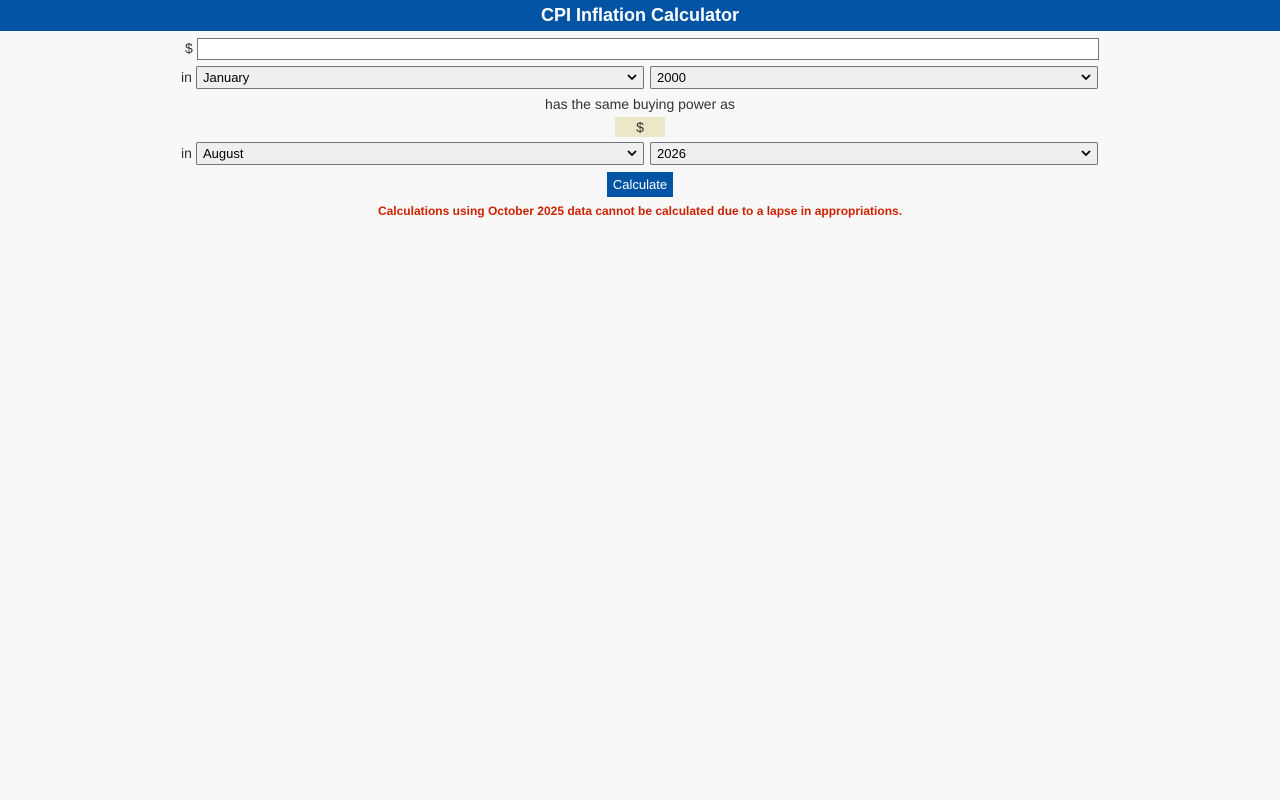 Image resolution: width=1280 pixels, height=800 pixels. What do you see at coordinates (640, 127) in the screenshot?
I see `result-output: $` at bounding box center [640, 127].